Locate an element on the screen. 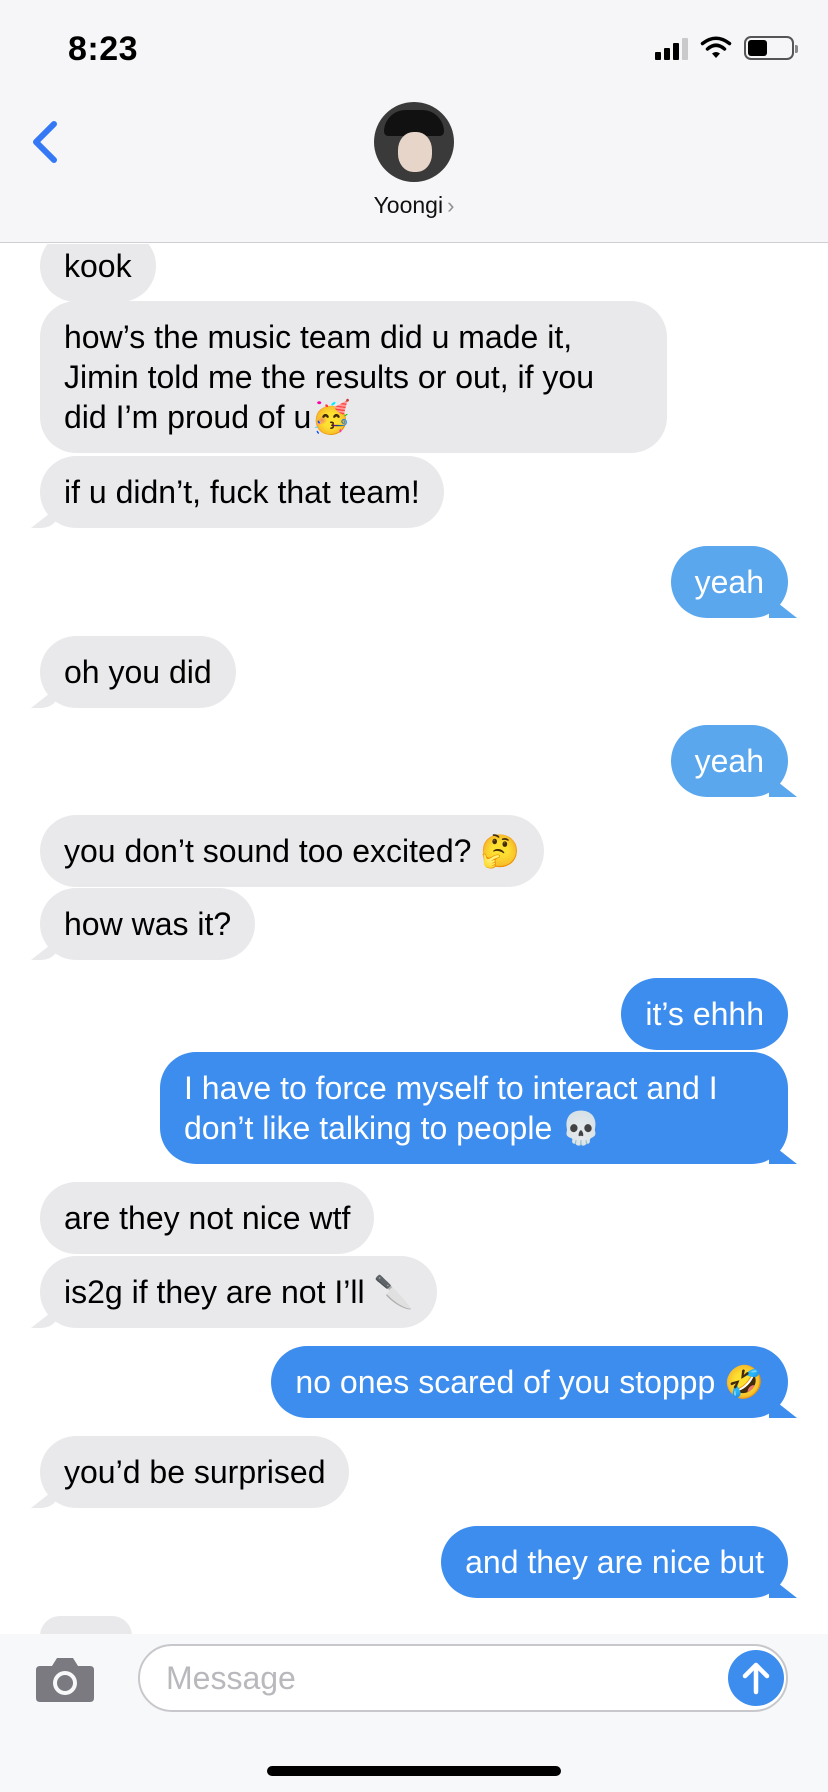  status-icons is located at coordinates (726, 48).